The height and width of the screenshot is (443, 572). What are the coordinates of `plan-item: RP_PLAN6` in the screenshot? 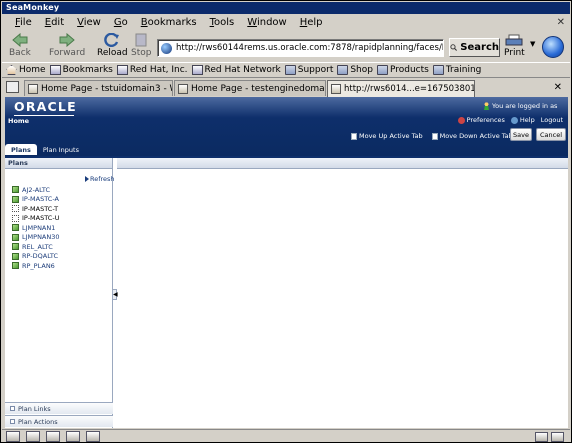 It's located at (36, 266).